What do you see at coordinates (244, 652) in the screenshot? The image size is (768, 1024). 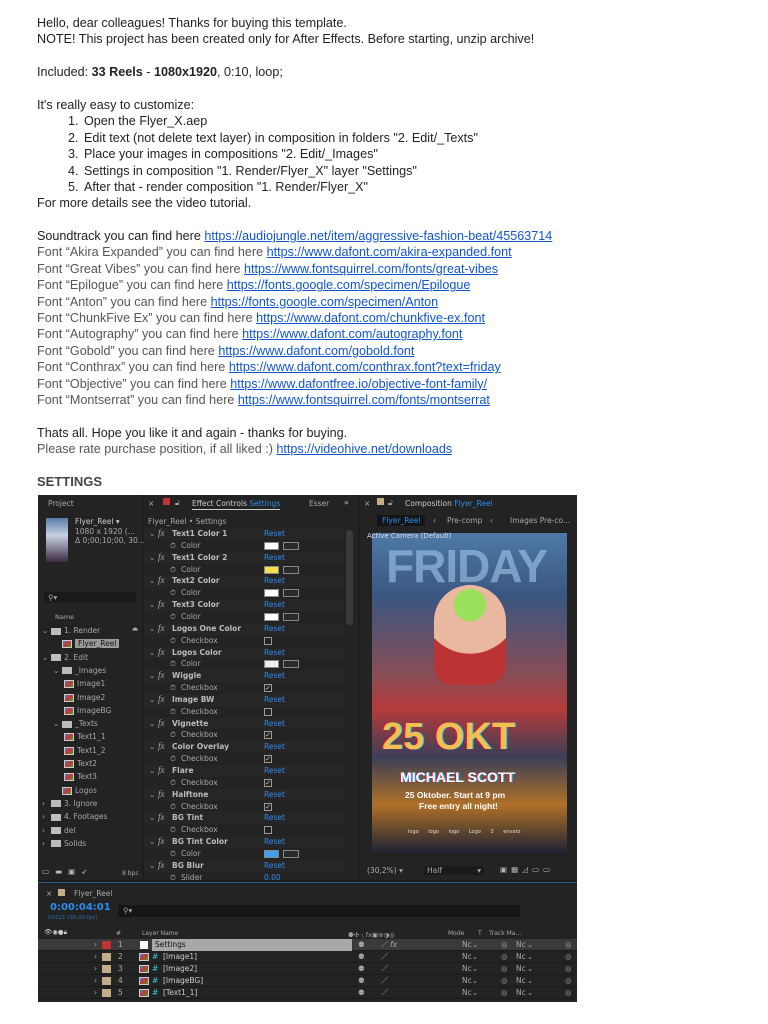 I see `effect-header: ⌄ fx Logos Color Reset` at bounding box center [244, 652].